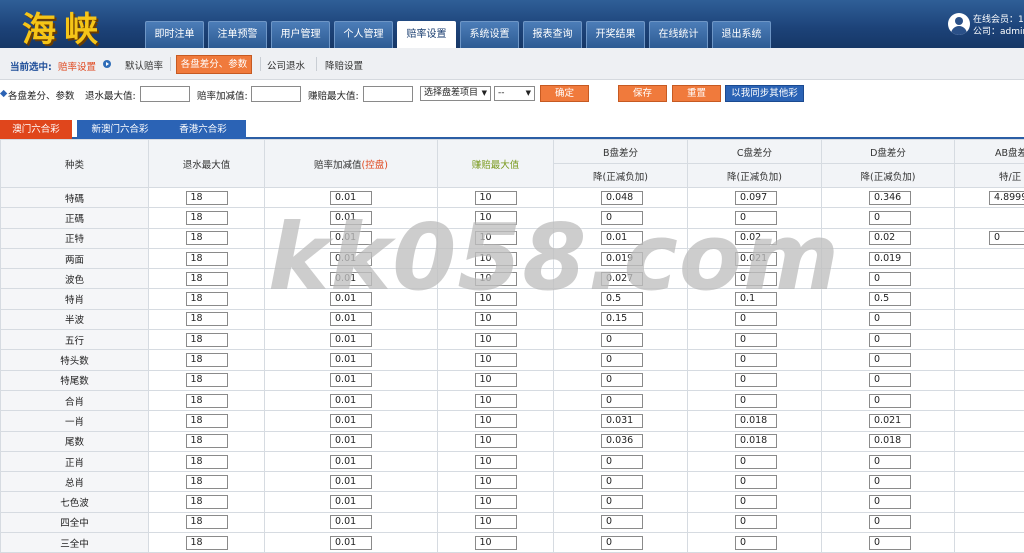 The width and height of the screenshot is (1024, 553). What do you see at coordinates (344, 65) in the screenshot?
I see `subnav-reduce-odds: 降赔设置` at bounding box center [344, 65].